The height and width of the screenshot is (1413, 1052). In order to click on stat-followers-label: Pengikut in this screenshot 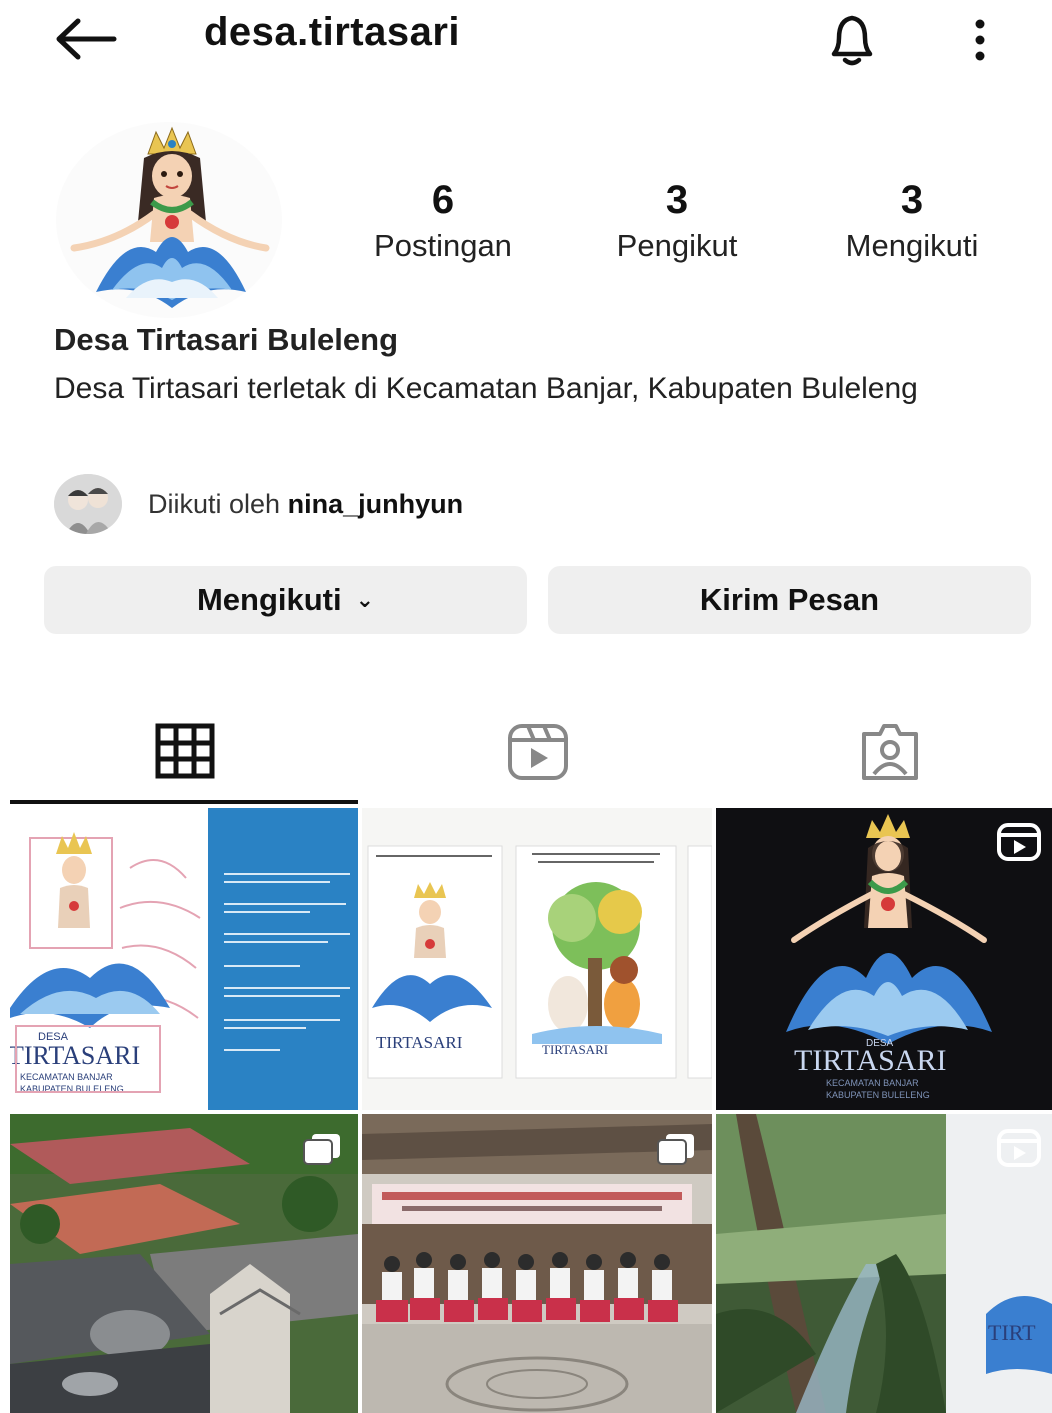, I will do `click(677, 245)`.